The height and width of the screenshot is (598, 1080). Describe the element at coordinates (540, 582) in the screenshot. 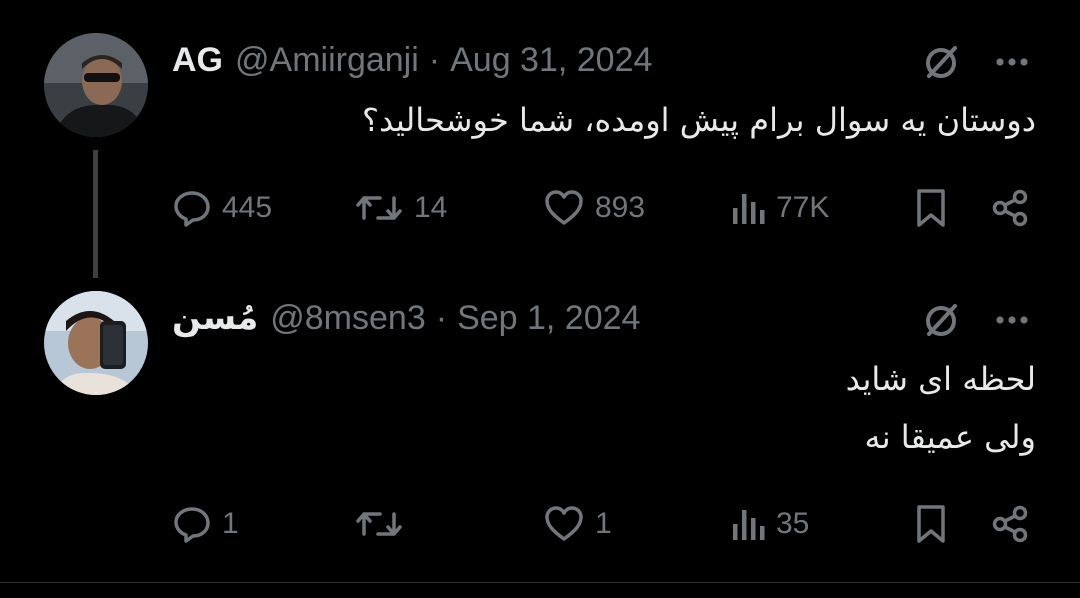

I see `divider` at that location.